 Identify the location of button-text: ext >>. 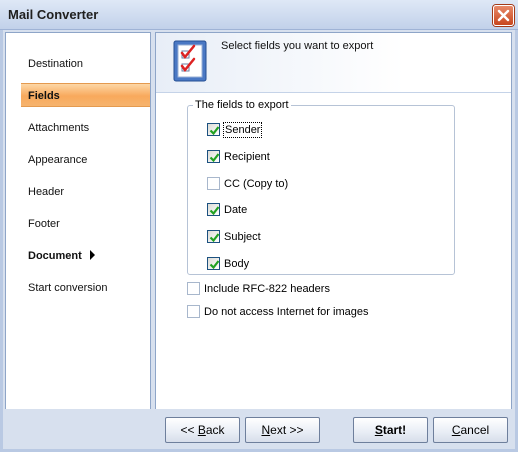
(287, 430).